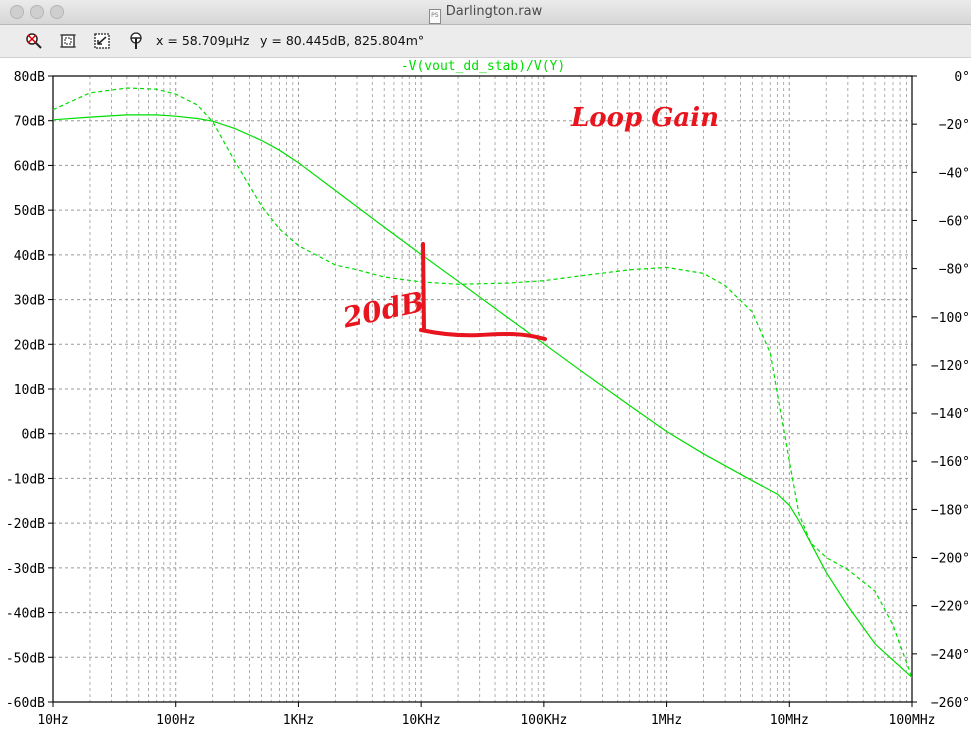 The height and width of the screenshot is (732, 971). I want to click on y2-tick-label: −100°, so click(950, 318).